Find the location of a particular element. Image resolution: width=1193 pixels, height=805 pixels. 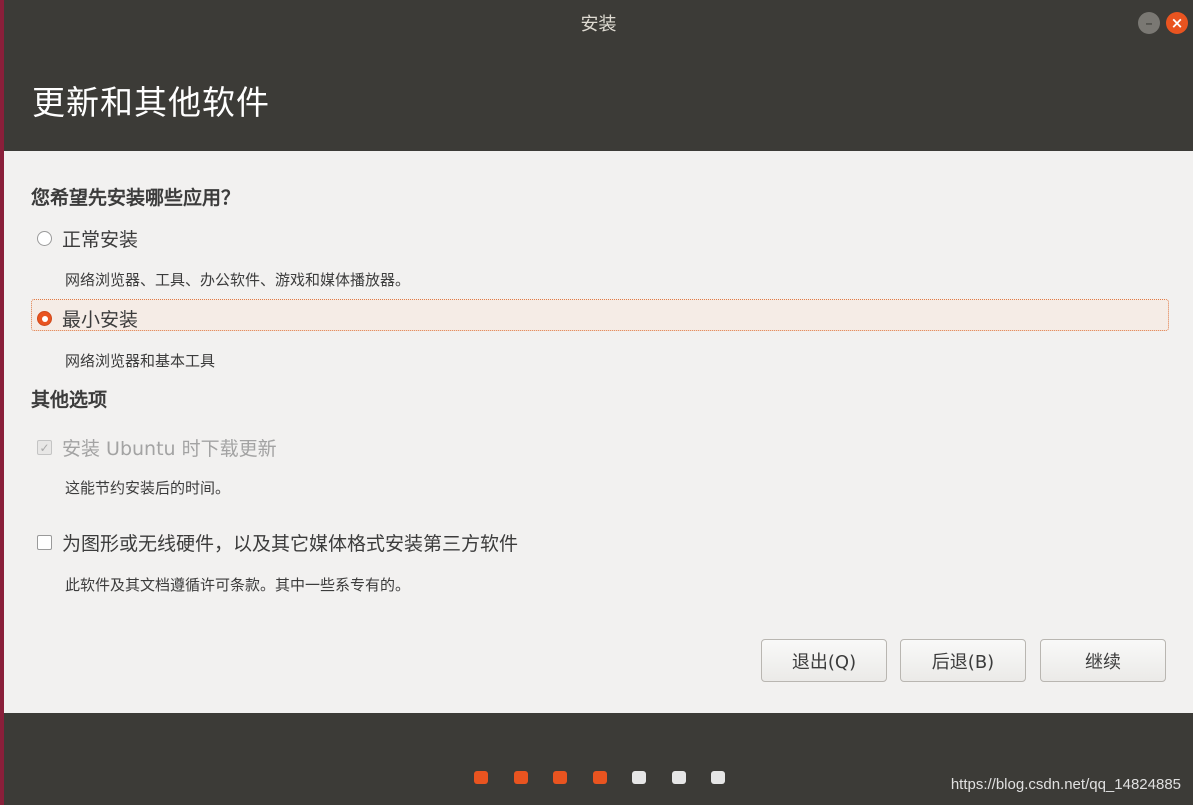

watermark-text: https://blog.csdn.net/qq_14824885 is located at coordinates (1065, 784).